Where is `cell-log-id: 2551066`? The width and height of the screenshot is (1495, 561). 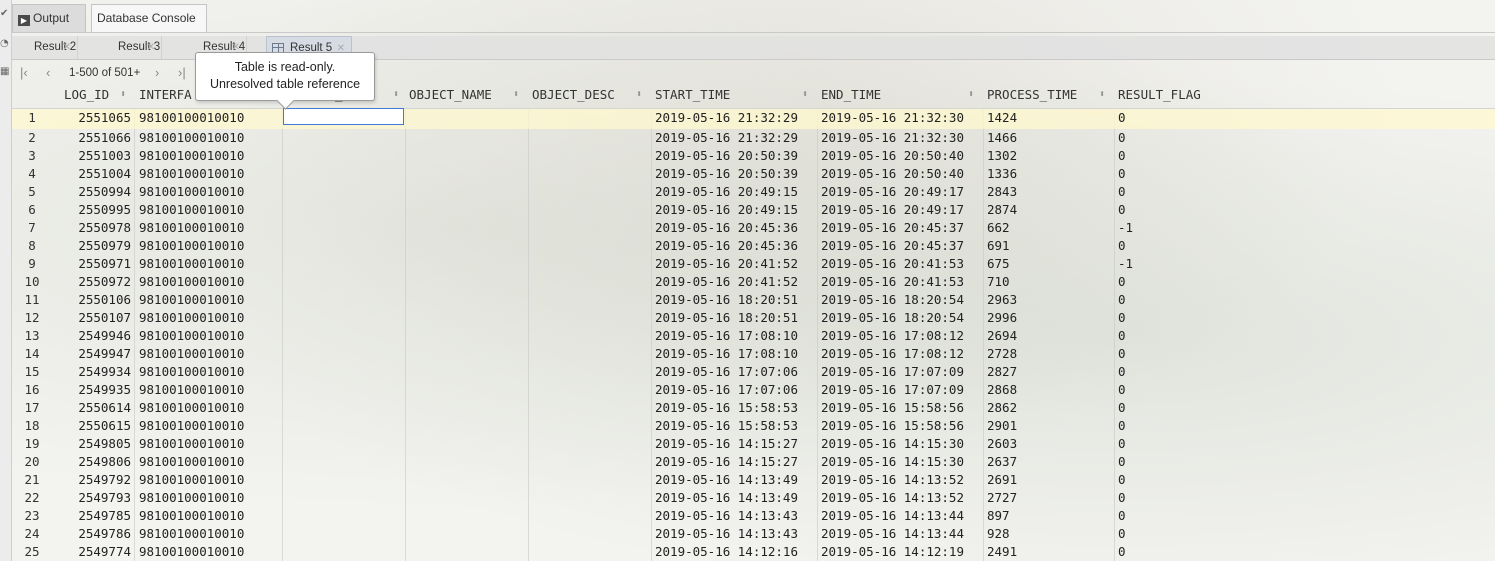 cell-log-id: 2551066 is located at coordinates (97, 138).